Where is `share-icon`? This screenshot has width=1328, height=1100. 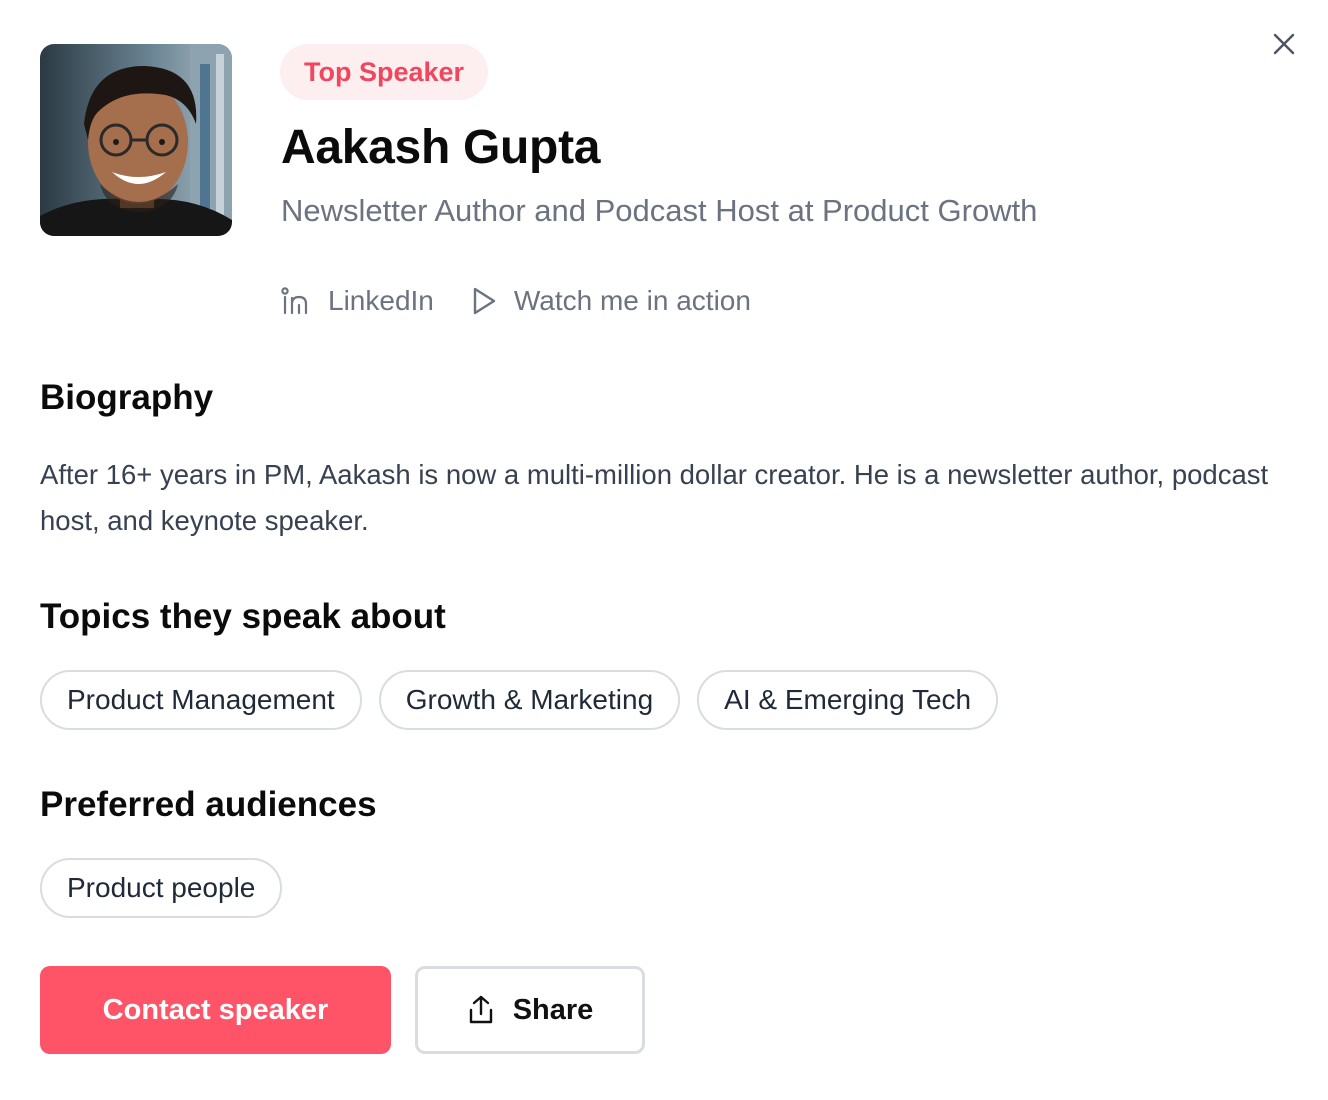
share-icon is located at coordinates (481, 1010).